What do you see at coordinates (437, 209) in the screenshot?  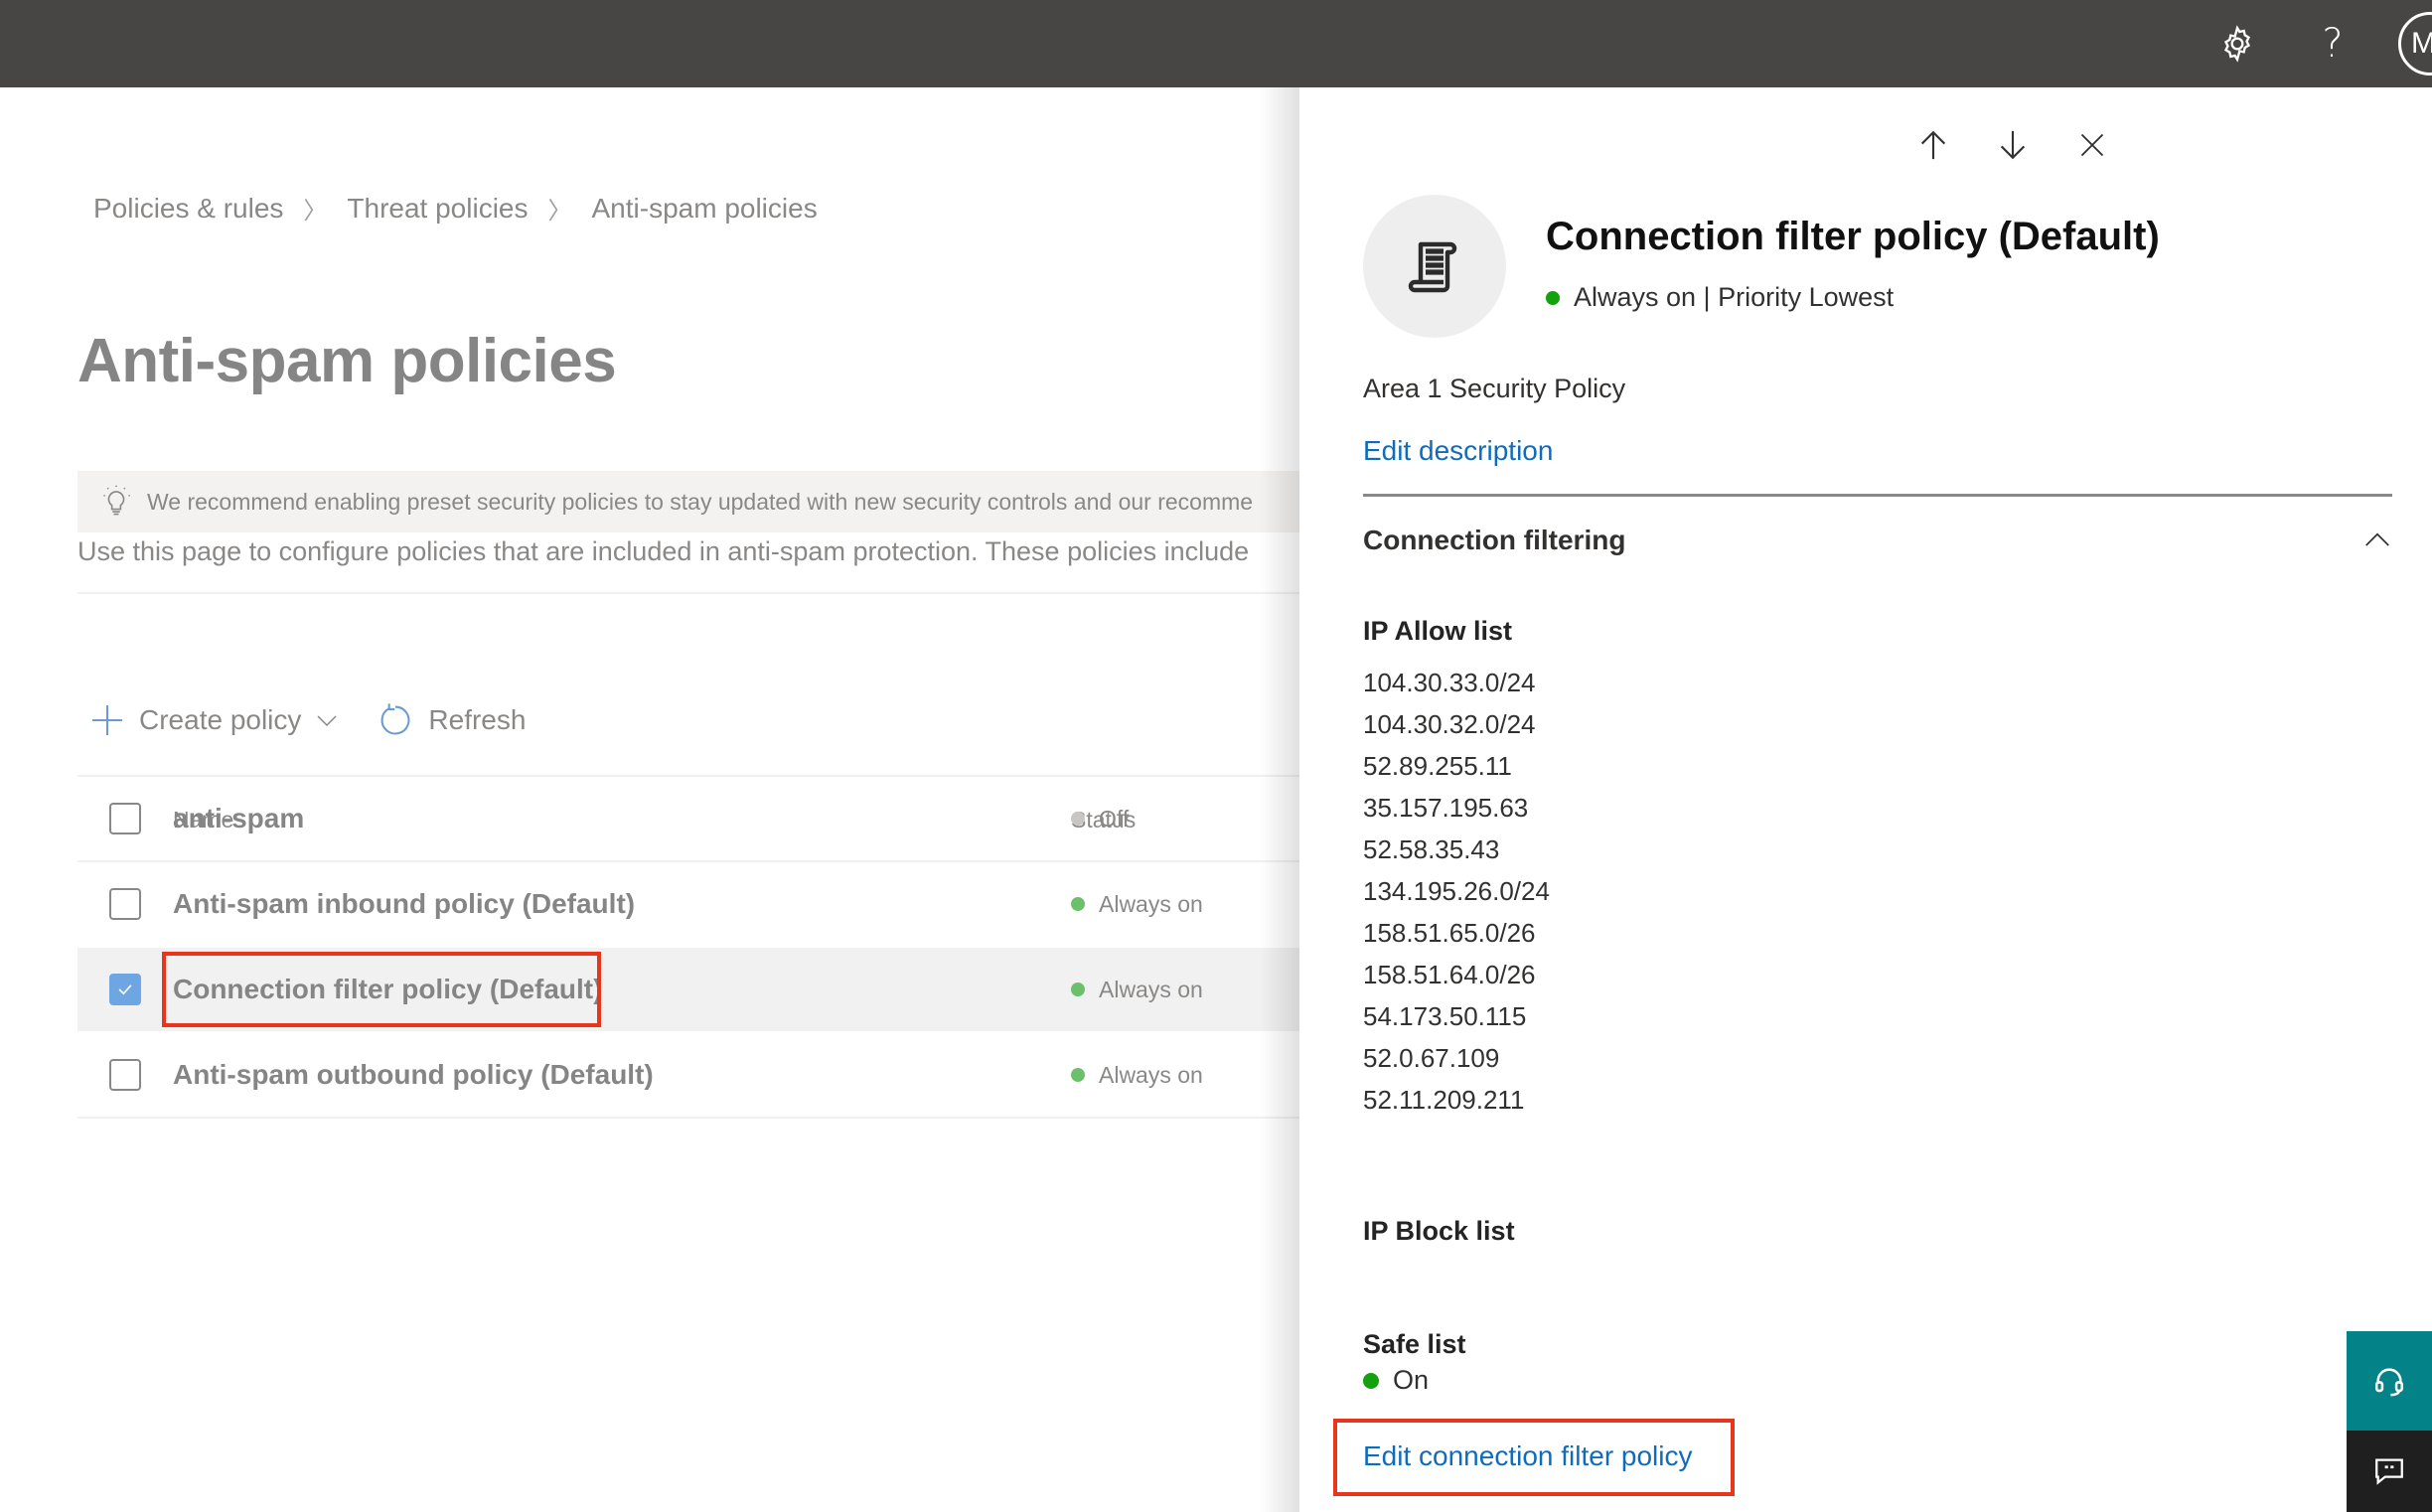 I see `breadcrumb-item-threat-policies: Threat policies` at bounding box center [437, 209].